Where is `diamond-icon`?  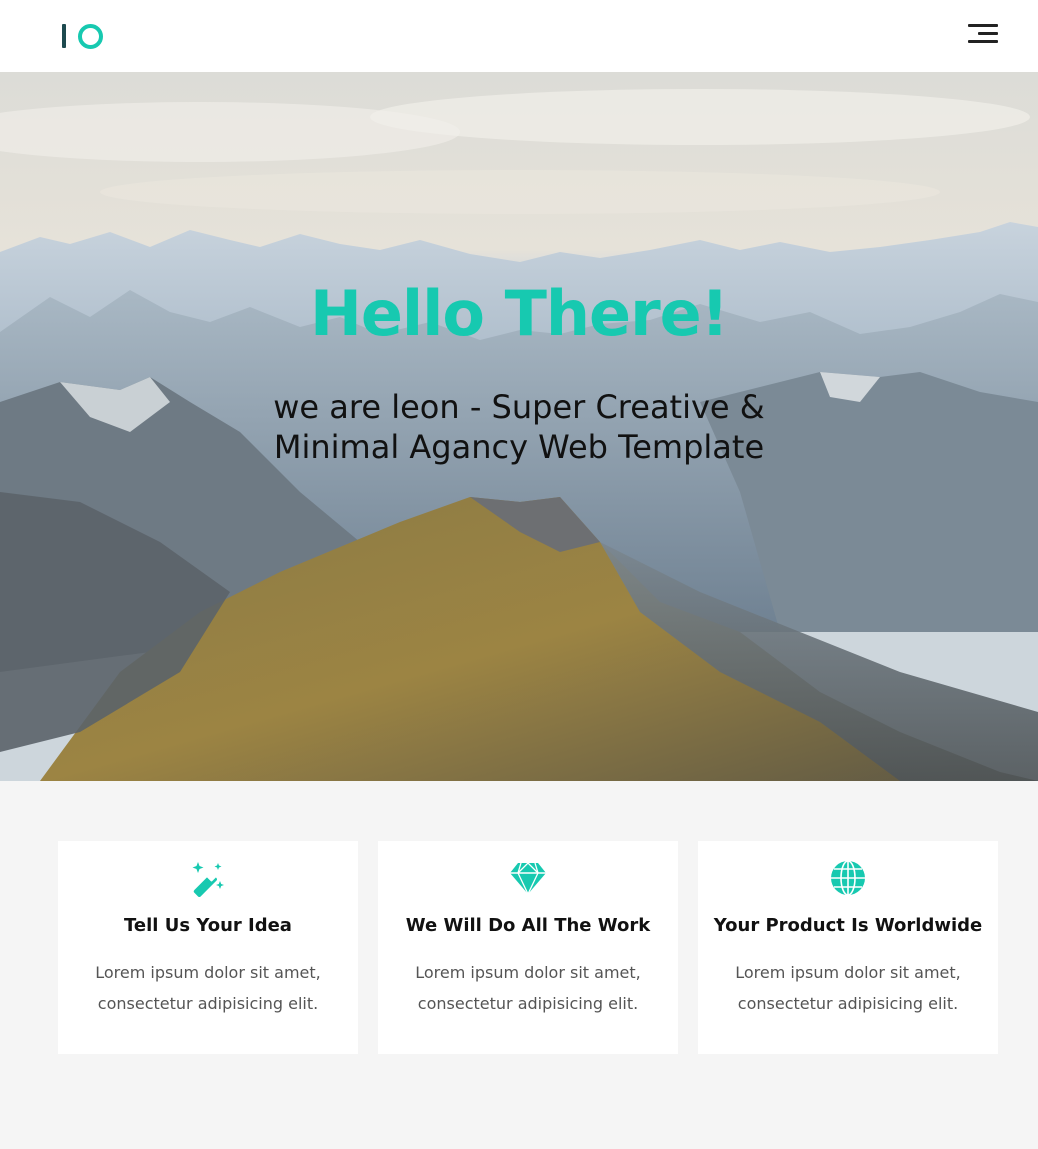
diamond-icon is located at coordinates (528, 879).